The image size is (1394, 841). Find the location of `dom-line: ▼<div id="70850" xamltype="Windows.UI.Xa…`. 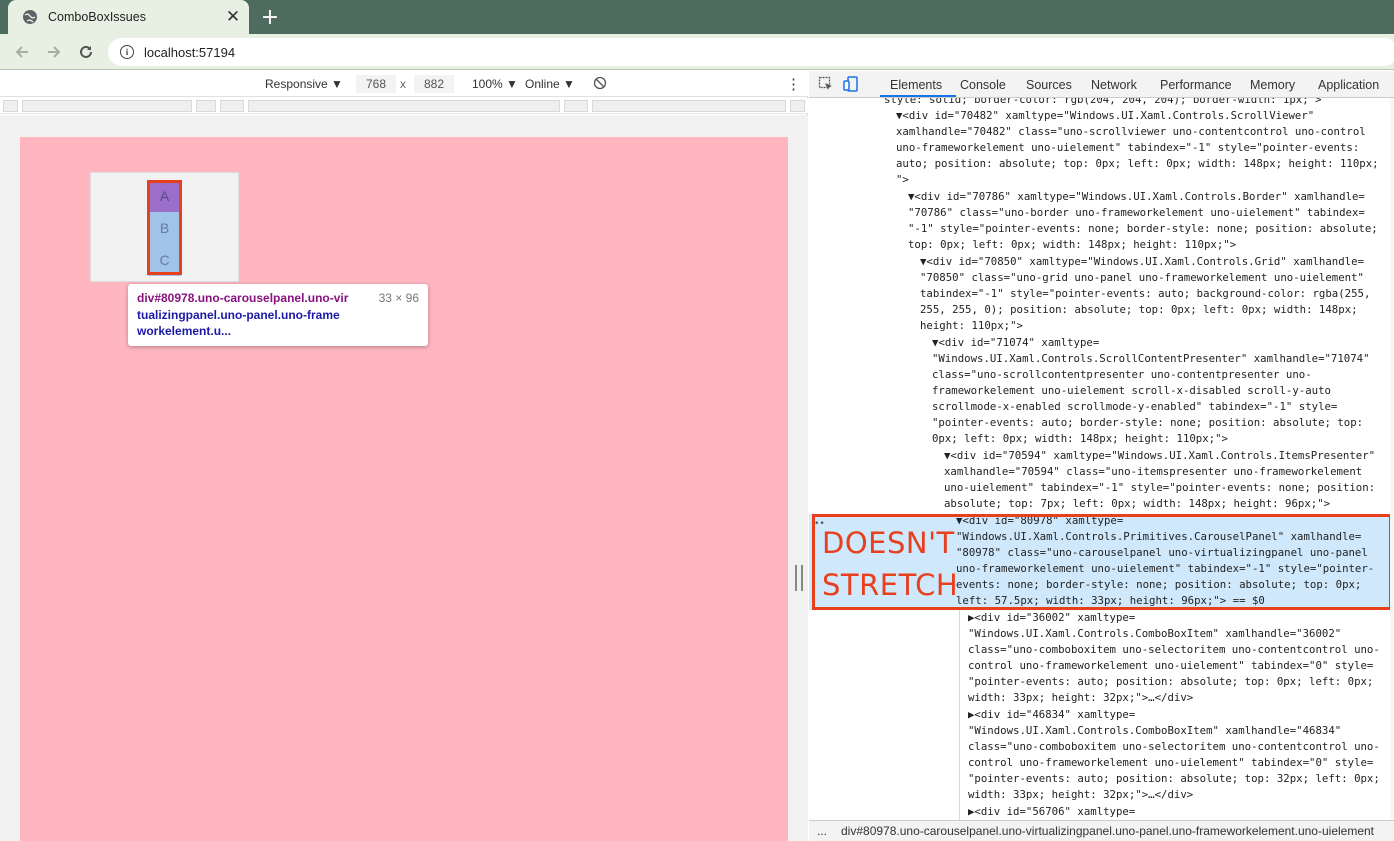

dom-line: ▼<div id="70850" xamltype="Windows.UI.Xa… is located at coordinates (1142, 262).